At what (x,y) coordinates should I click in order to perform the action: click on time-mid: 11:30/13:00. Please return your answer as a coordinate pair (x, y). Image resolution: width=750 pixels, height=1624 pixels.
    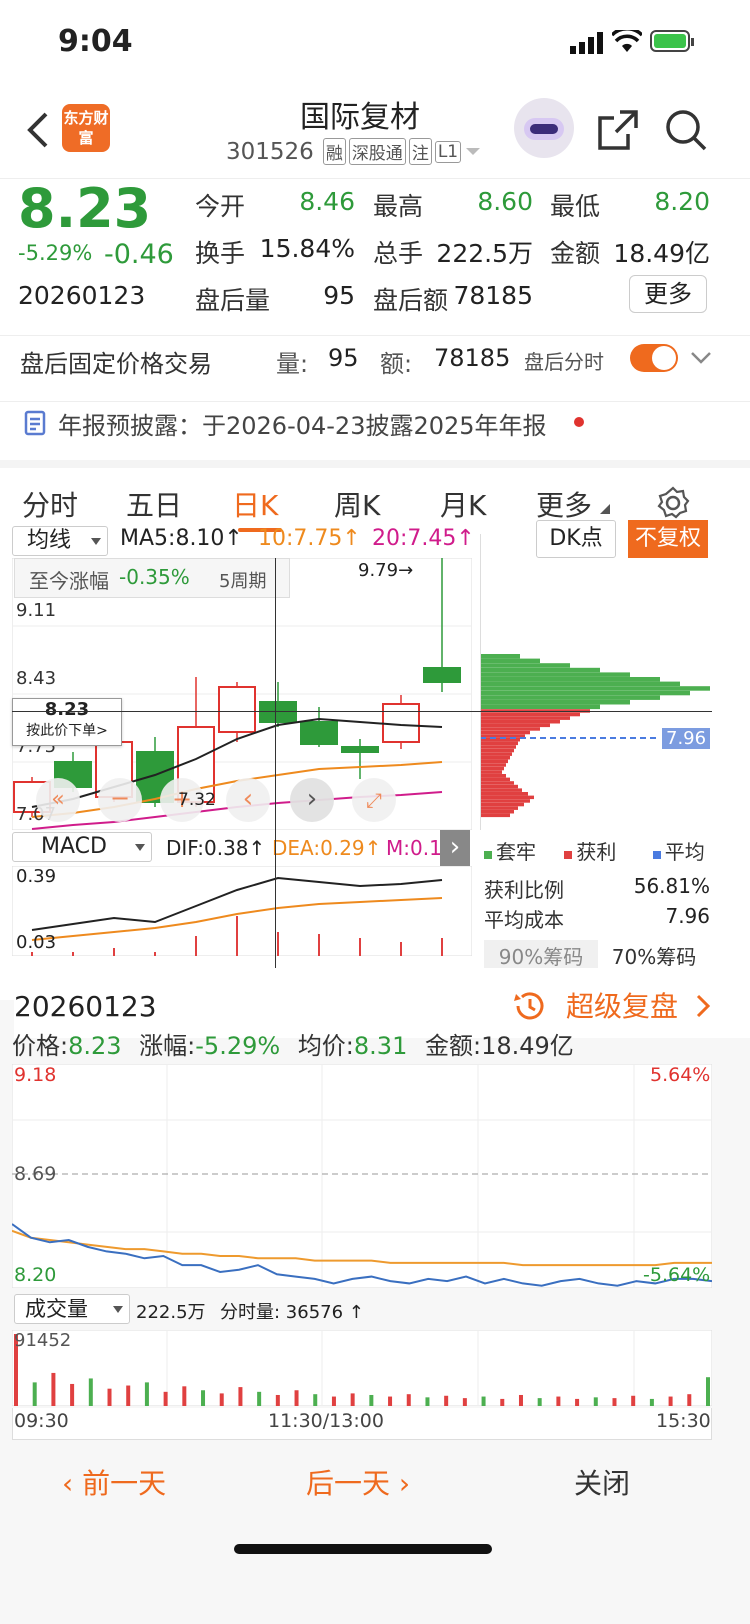
    Looking at the image, I should click on (326, 1421).